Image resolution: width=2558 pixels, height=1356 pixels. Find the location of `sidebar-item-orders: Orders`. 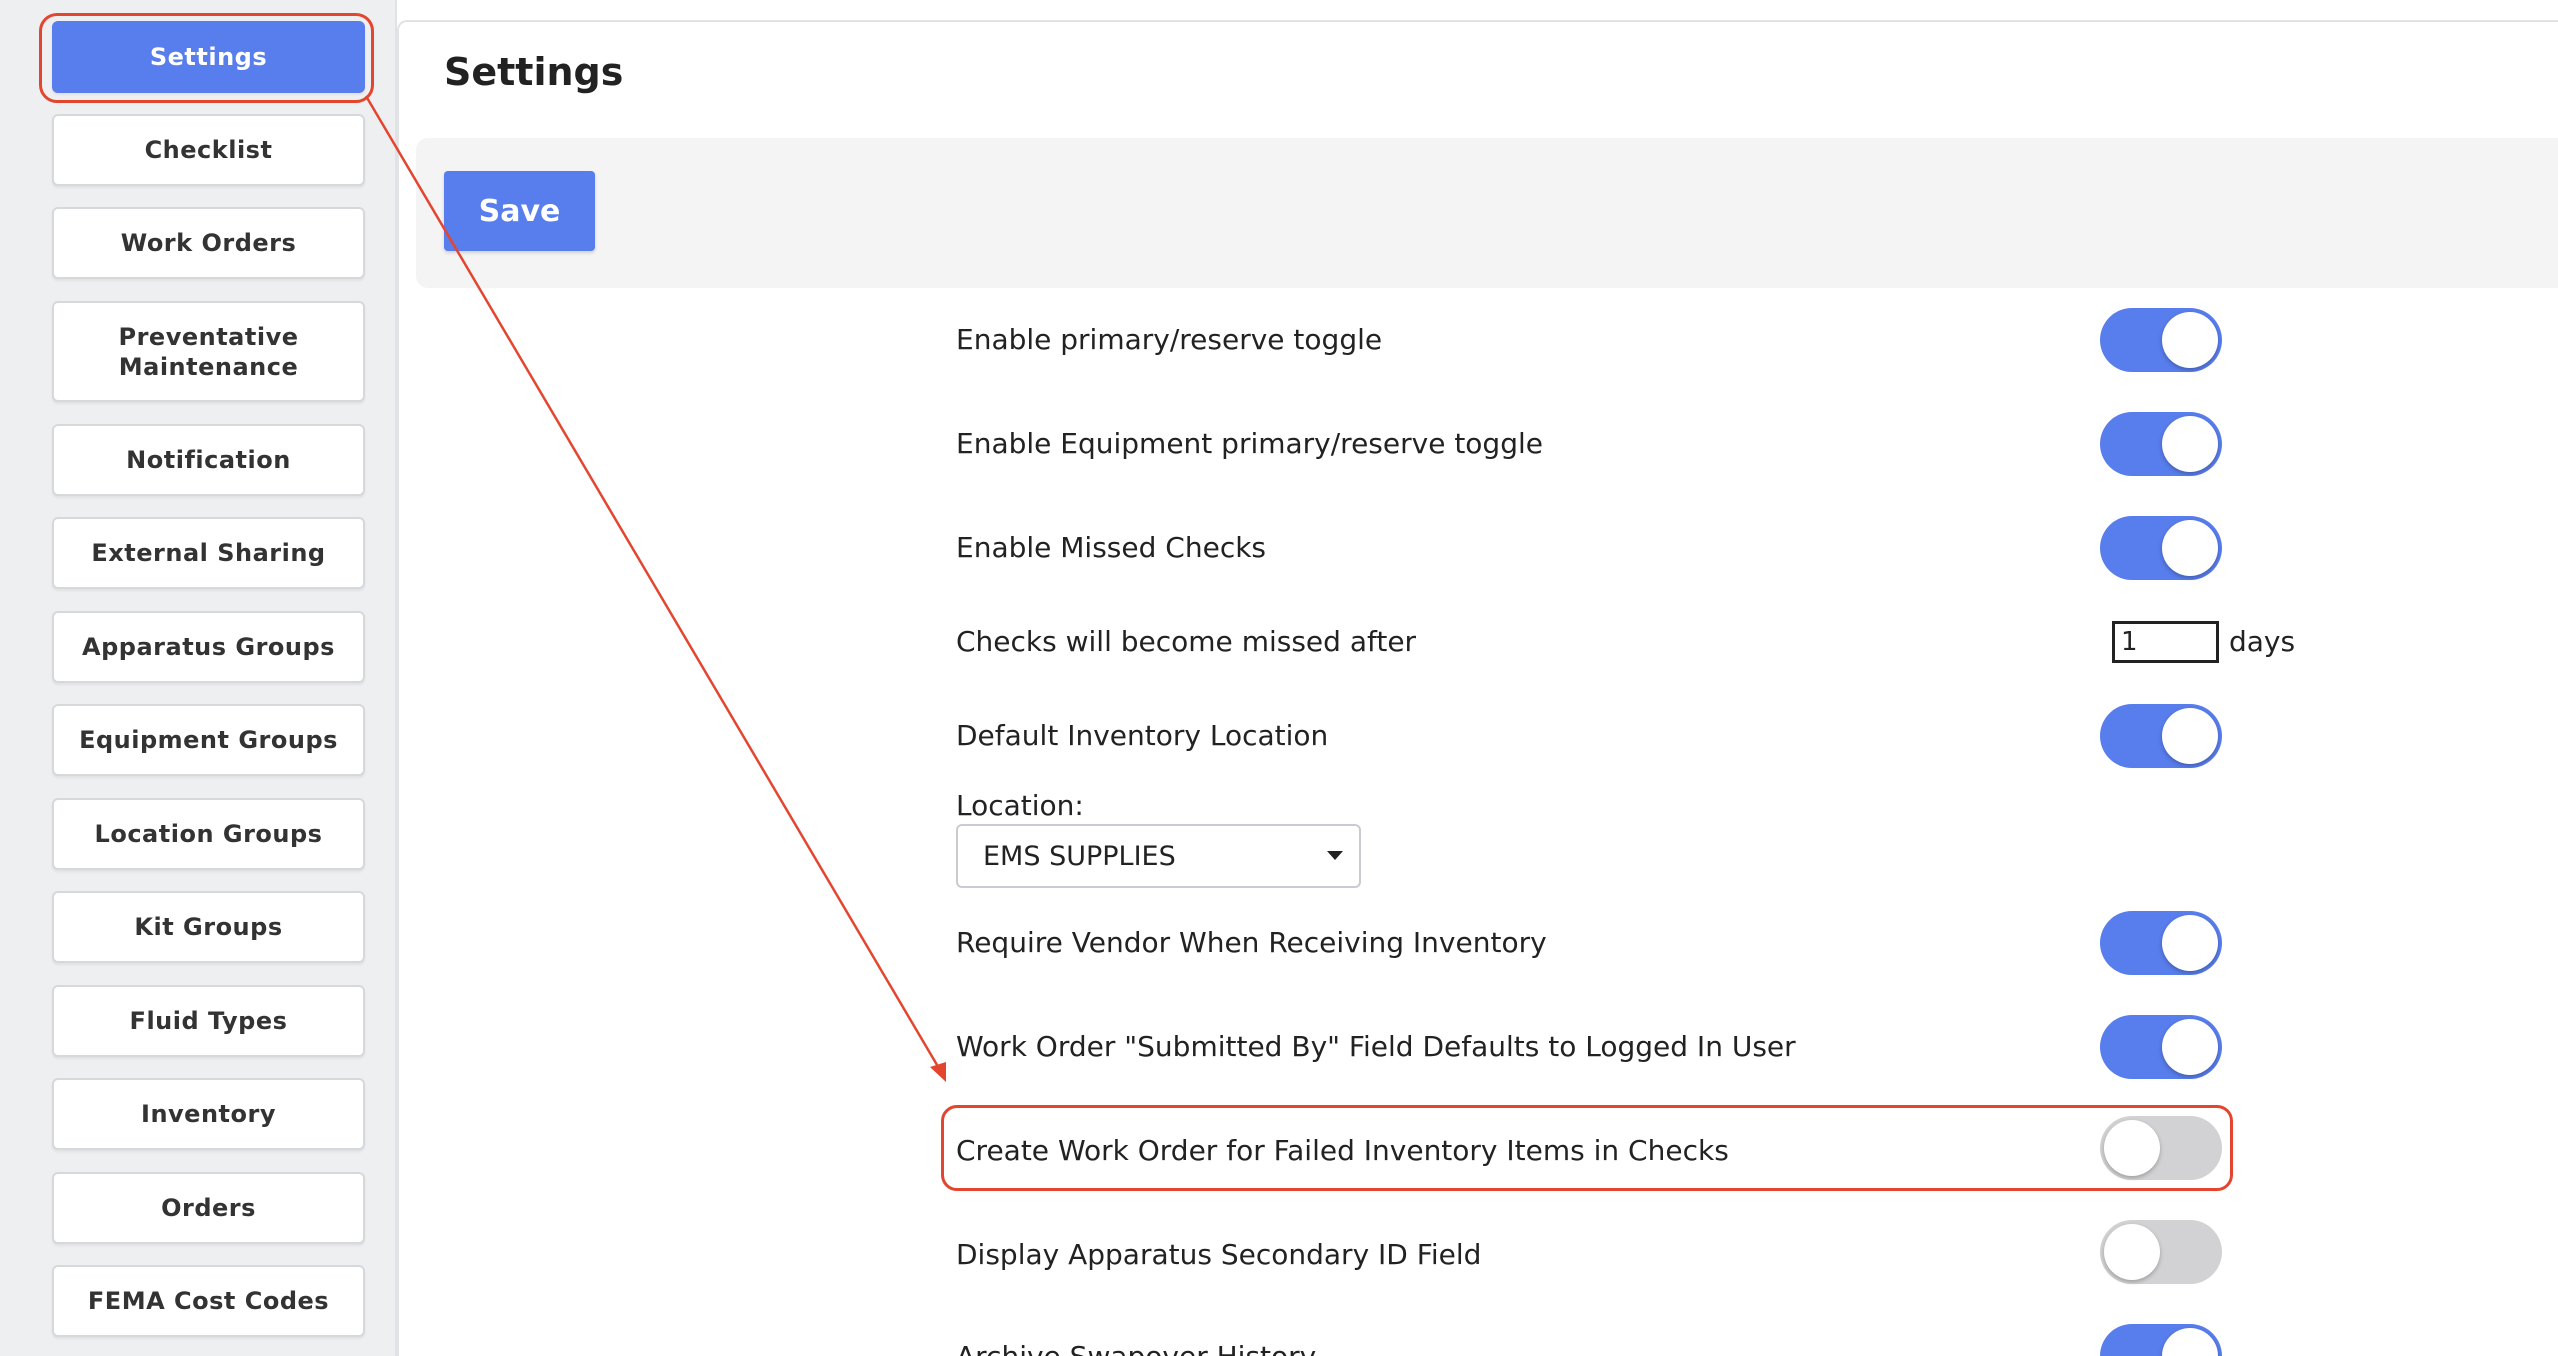

sidebar-item-orders: Orders is located at coordinates (208, 1208).